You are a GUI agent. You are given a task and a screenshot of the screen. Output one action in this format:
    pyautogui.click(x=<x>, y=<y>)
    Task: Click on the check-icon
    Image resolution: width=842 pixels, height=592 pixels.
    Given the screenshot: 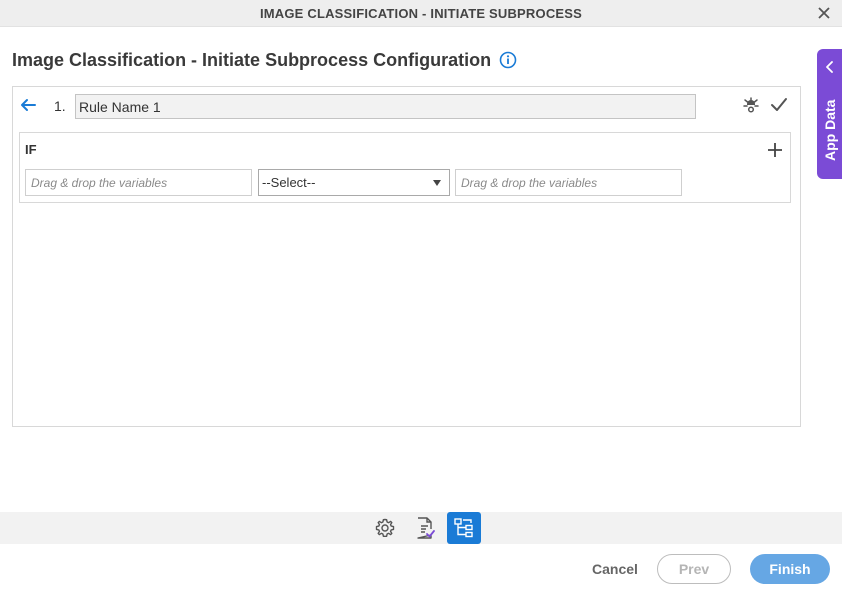 What is the action you would take?
    pyautogui.click(x=779, y=105)
    